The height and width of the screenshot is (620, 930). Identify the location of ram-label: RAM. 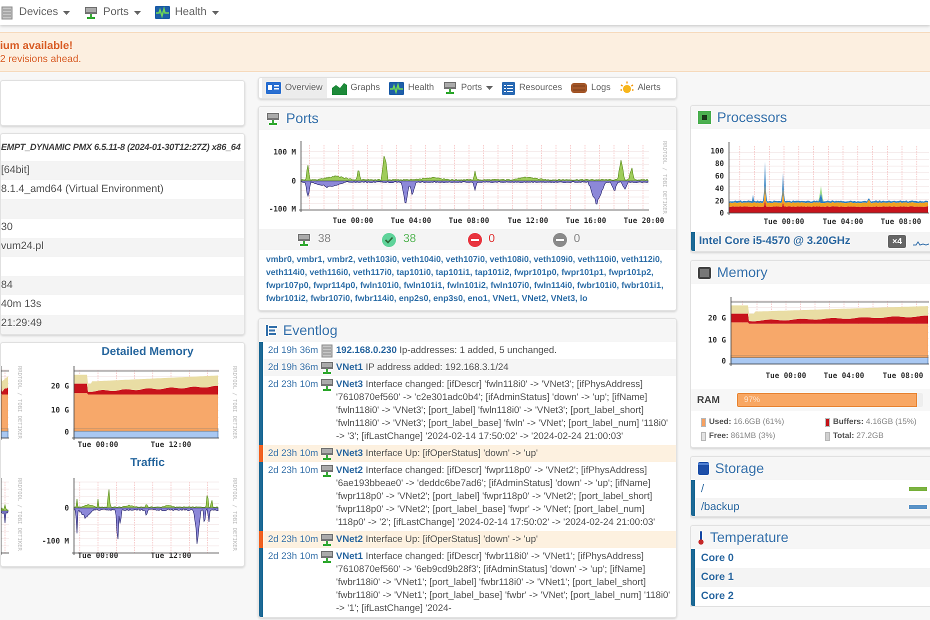
(709, 401).